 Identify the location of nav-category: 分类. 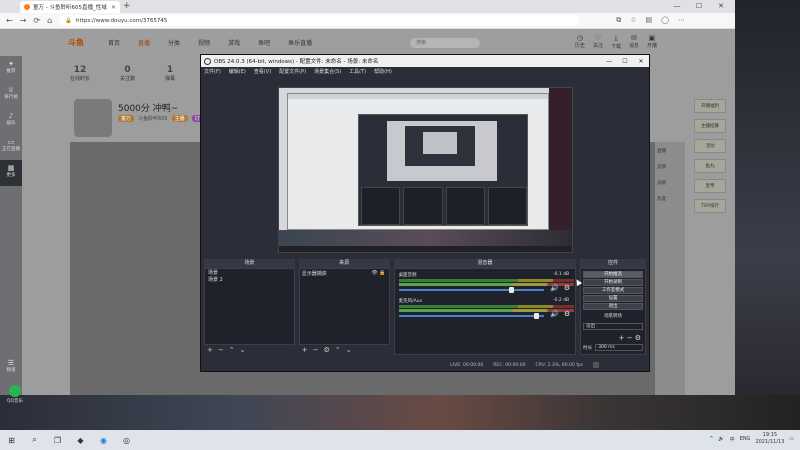
(174, 42).